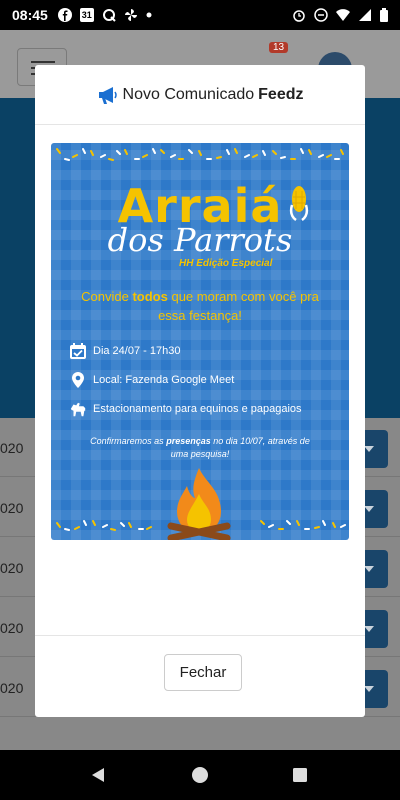 The width and height of the screenshot is (400, 800). What do you see at coordinates (105, 296) in the screenshot?
I see `invite-text-before: Convide` at bounding box center [105, 296].